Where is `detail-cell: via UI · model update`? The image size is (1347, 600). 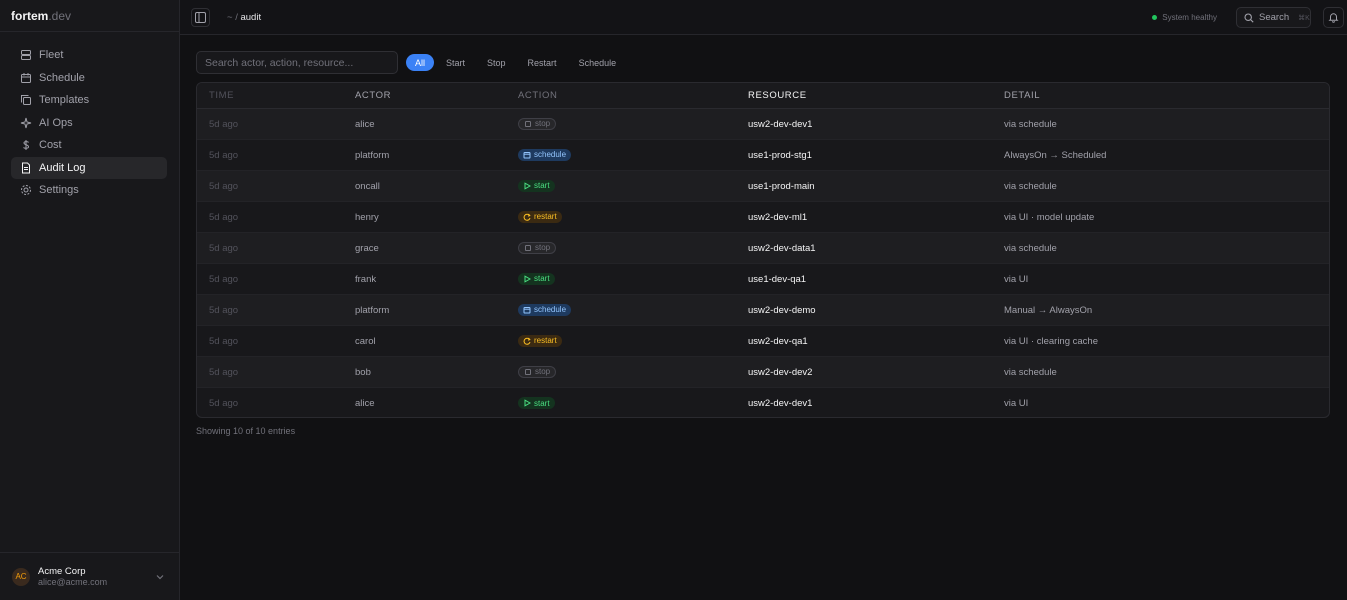 detail-cell: via UI · model update is located at coordinates (1049, 217).